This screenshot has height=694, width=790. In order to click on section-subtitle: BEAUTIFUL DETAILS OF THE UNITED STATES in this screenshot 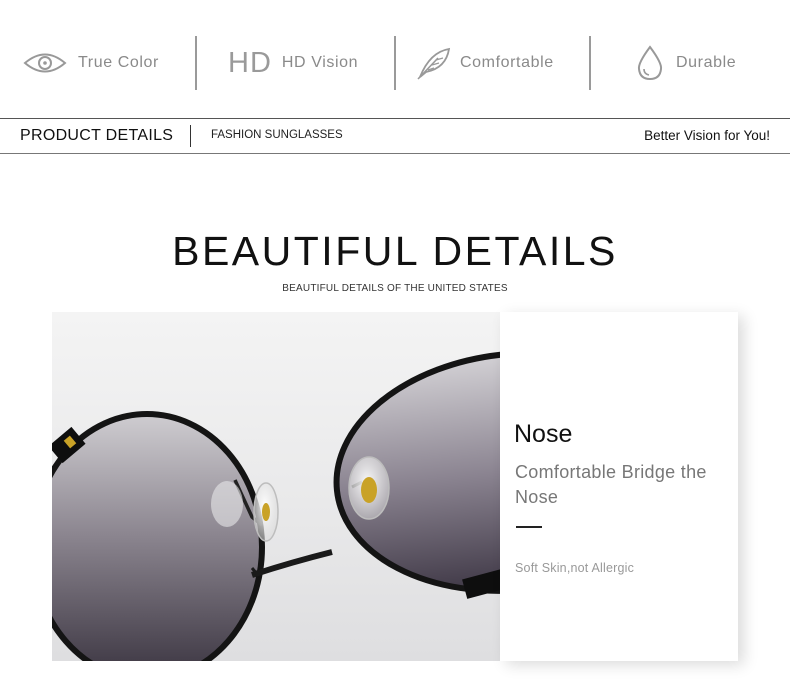, I will do `click(395, 288)`.